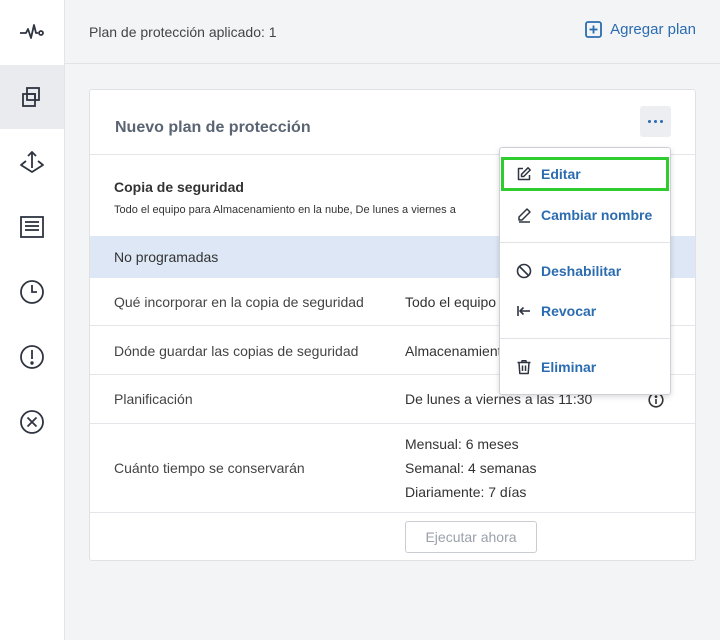 The image size is (720, 640). What do you see at coordinates (593, 29) in the screenshot?
I see `plus-square-icon` at bounding box center [593, 29].